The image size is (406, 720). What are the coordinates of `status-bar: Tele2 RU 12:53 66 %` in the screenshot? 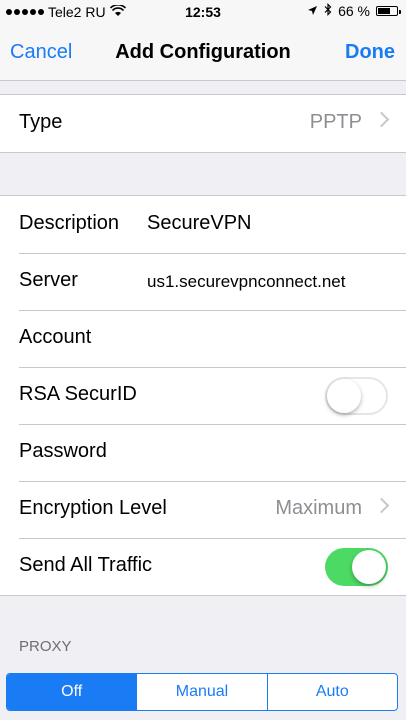 It's located at (203, 12).